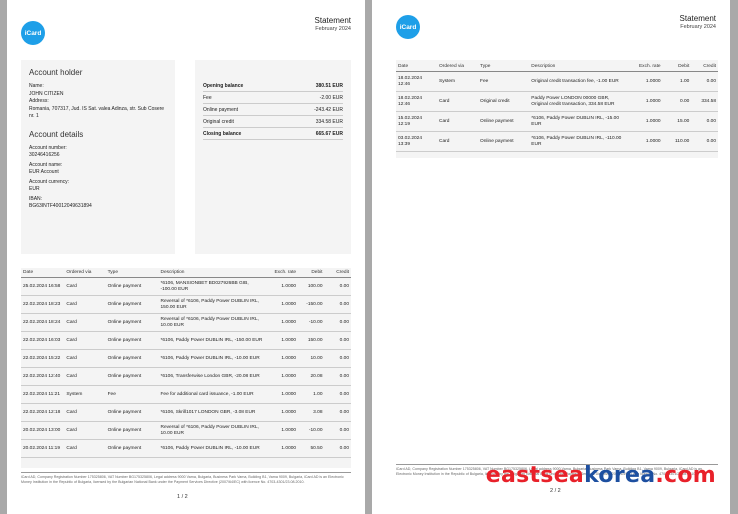  Describe the element at coordinates (504, 66) in the screenshot. I see `col-type: Type` at that location.